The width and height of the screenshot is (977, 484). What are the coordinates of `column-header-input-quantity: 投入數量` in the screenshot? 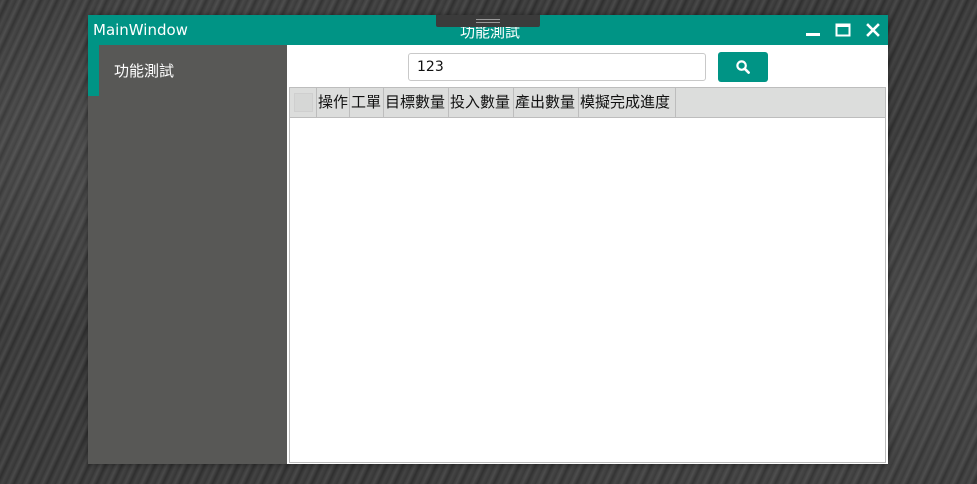 It's located at (481, 102).